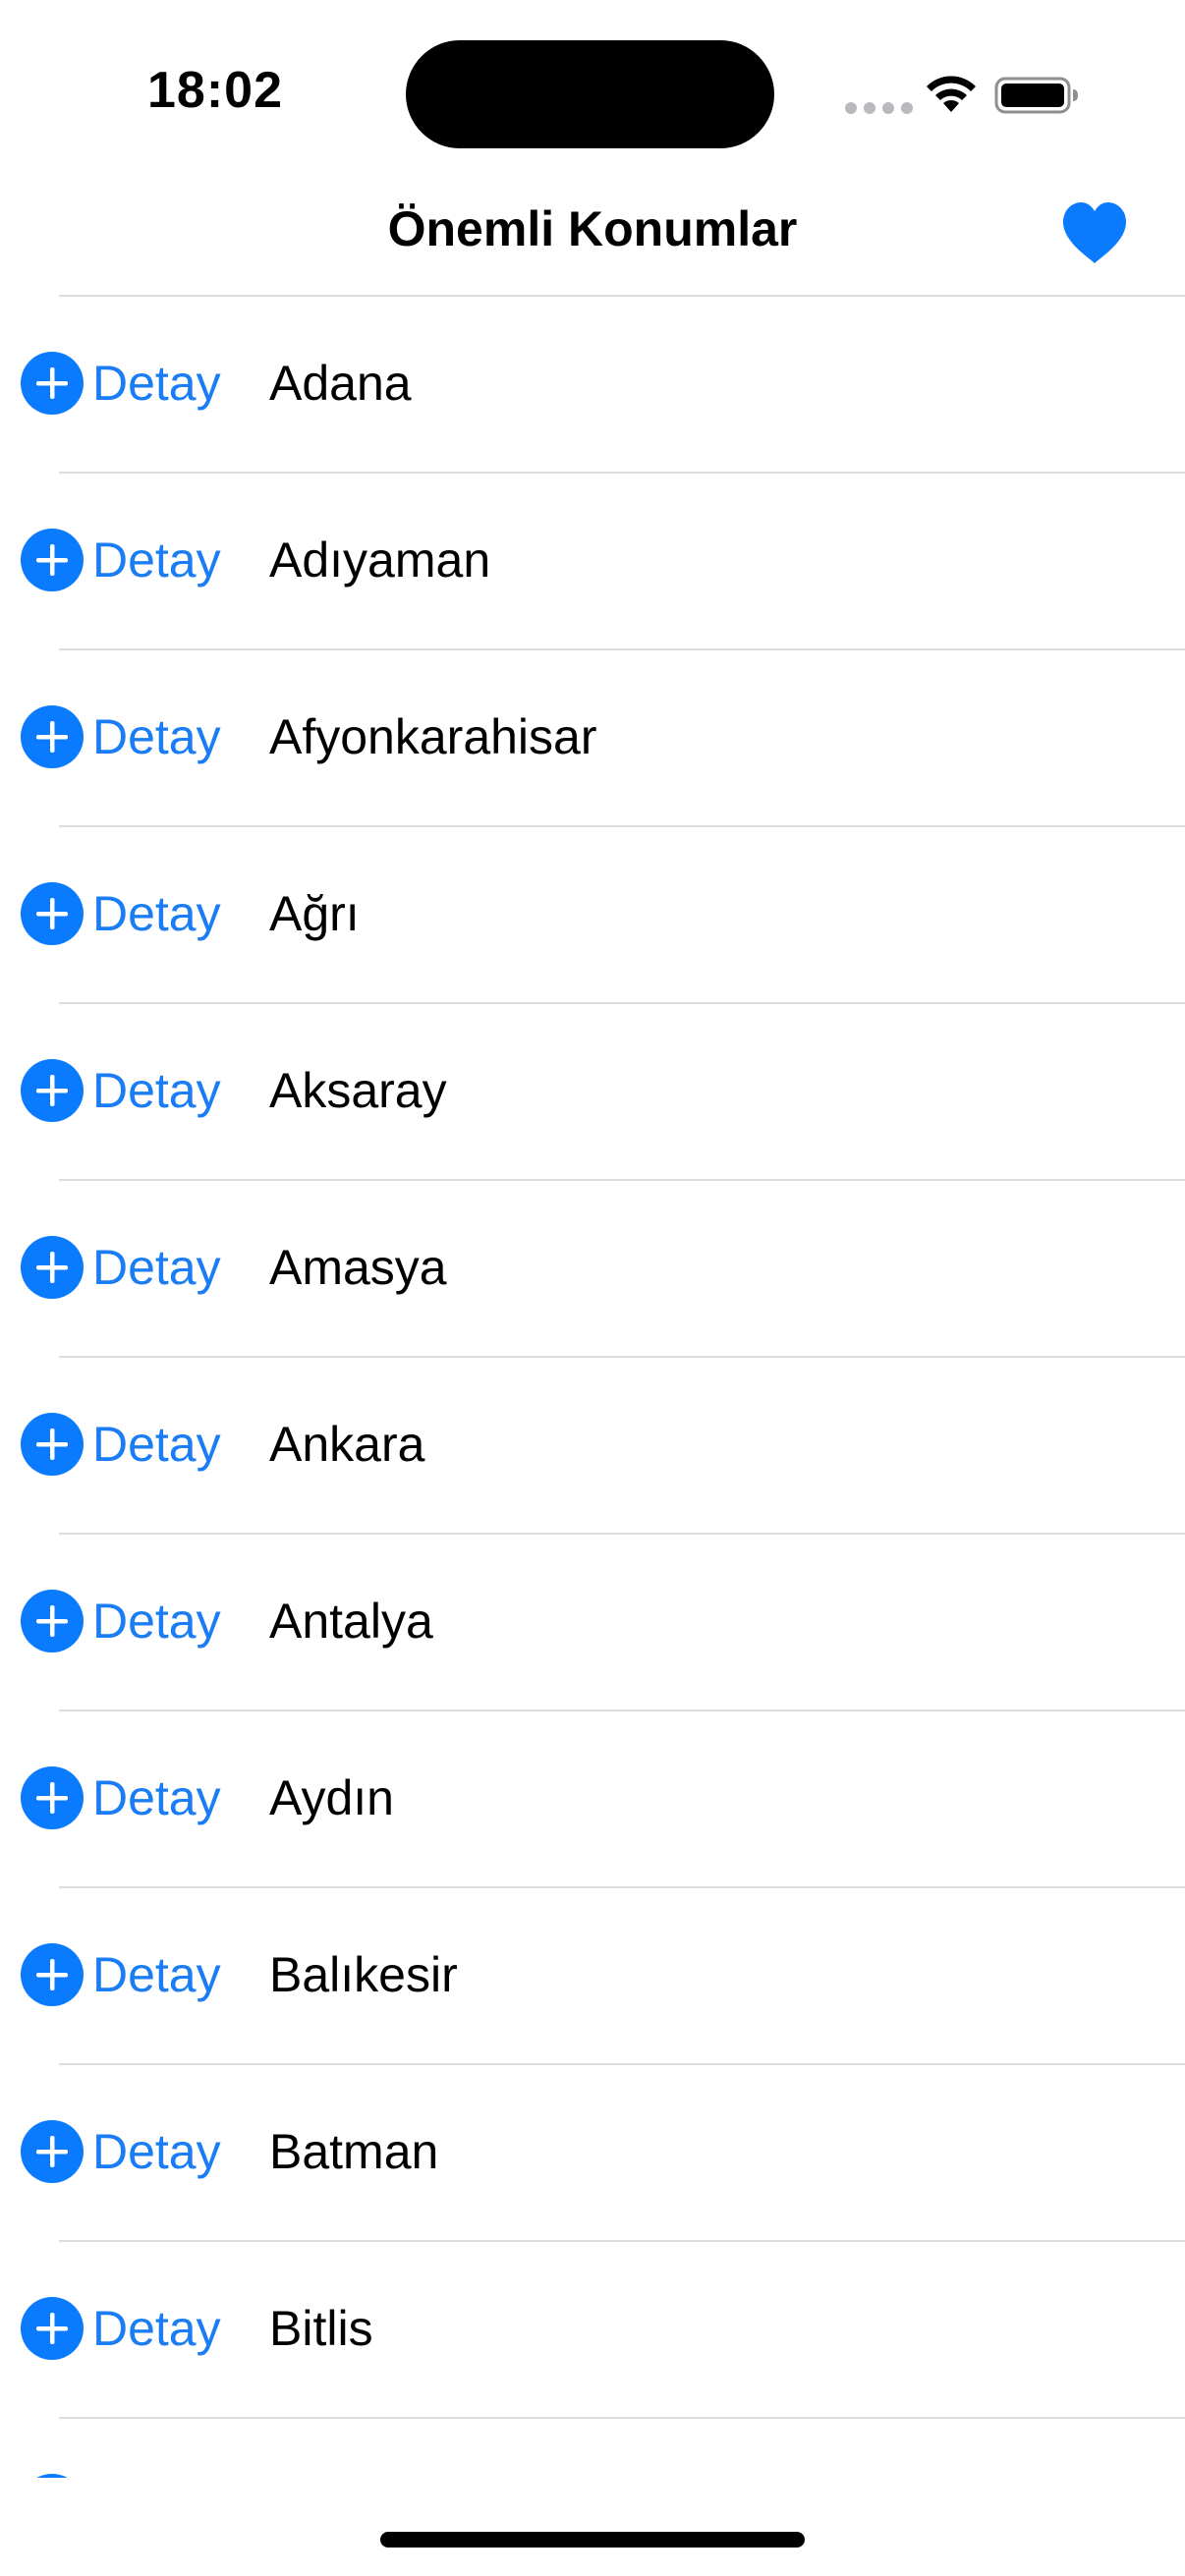 The width and height of the screenshot is (1185, 2576). What do you see at coordinates (315, 913) in the screenshot?
I see `city-name: Ağrı` at bounding box center [315, 913].